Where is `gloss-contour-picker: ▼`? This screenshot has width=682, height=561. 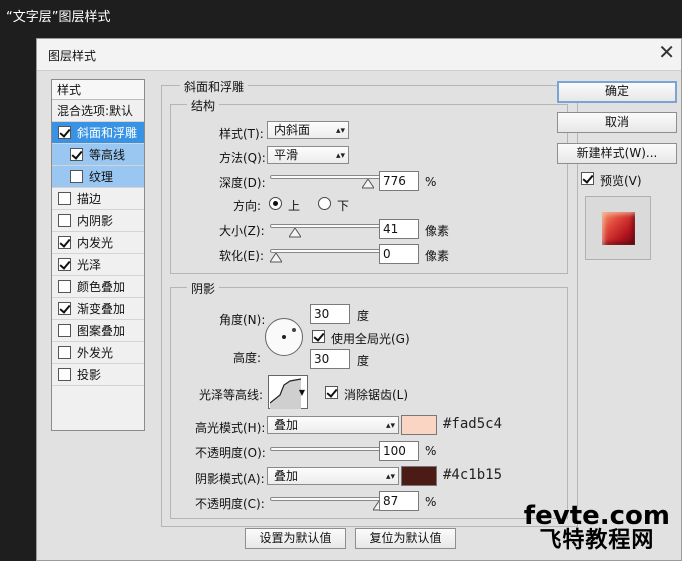
gloss-contour-picker: ▼ is located at coordinates (288, 392).